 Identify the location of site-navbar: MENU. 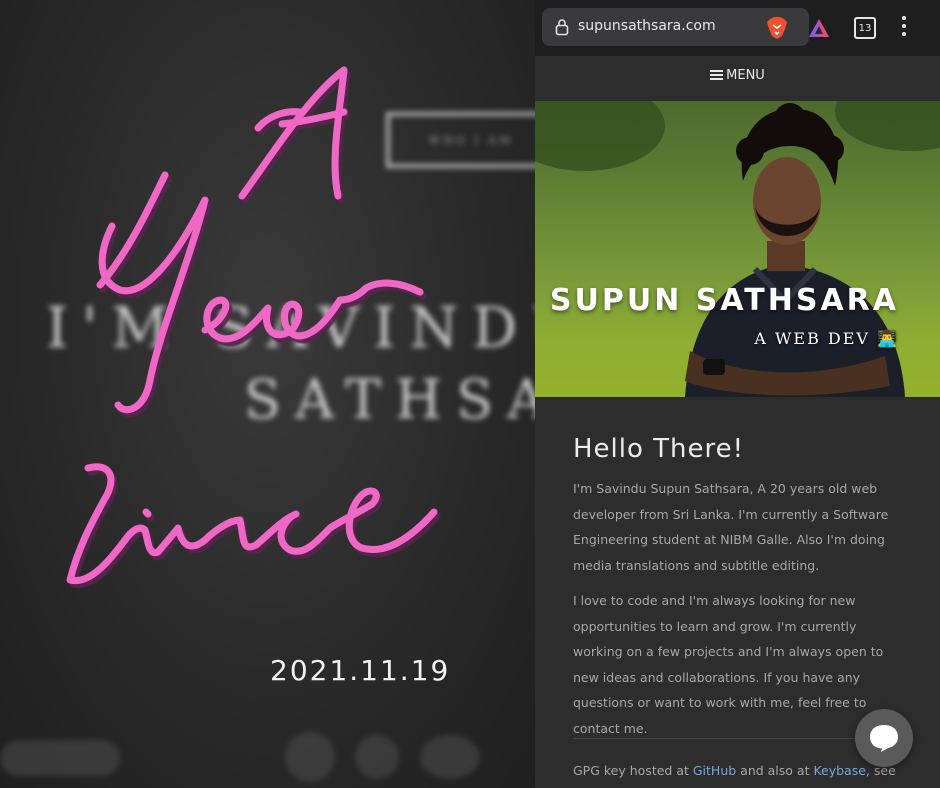
(737, 78).